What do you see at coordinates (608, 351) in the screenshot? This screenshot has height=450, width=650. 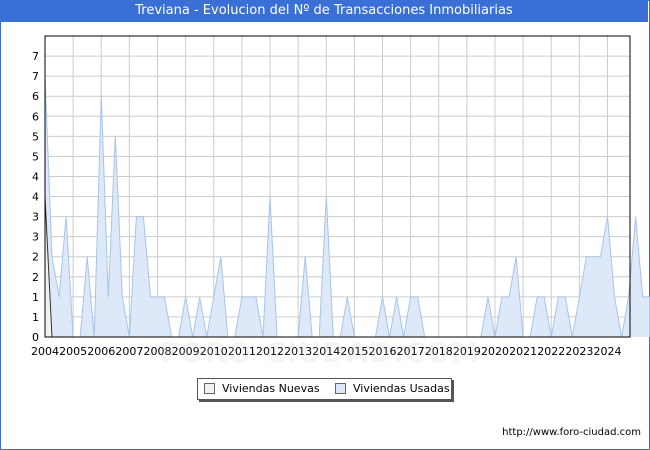 I see `x-tick-label: 2024` at bounding box center [608, 351].